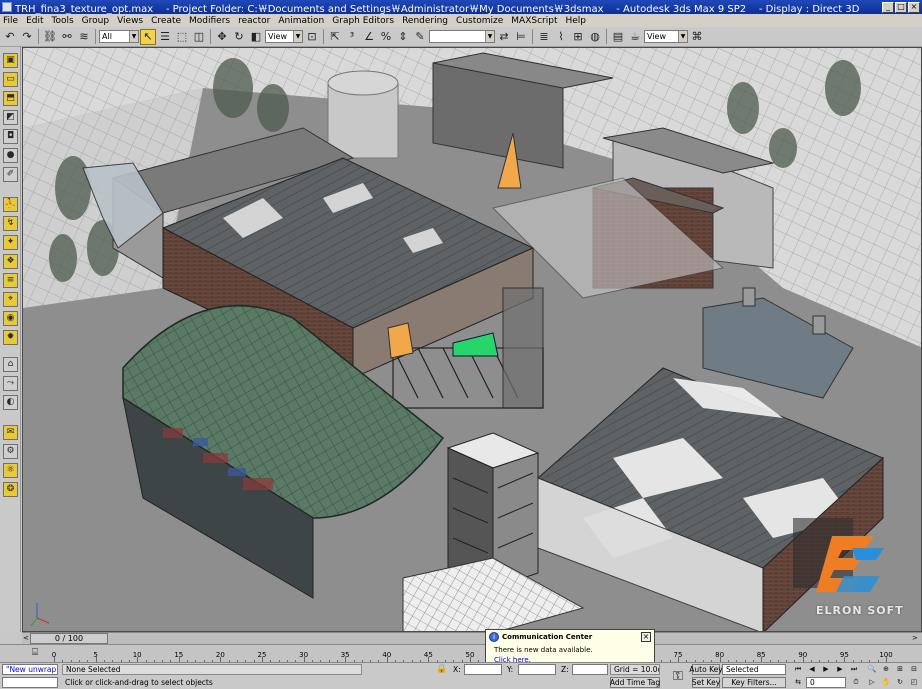 The image size is (922, 689). I want to click on lock-icon: 🔒, so click(442, 669).